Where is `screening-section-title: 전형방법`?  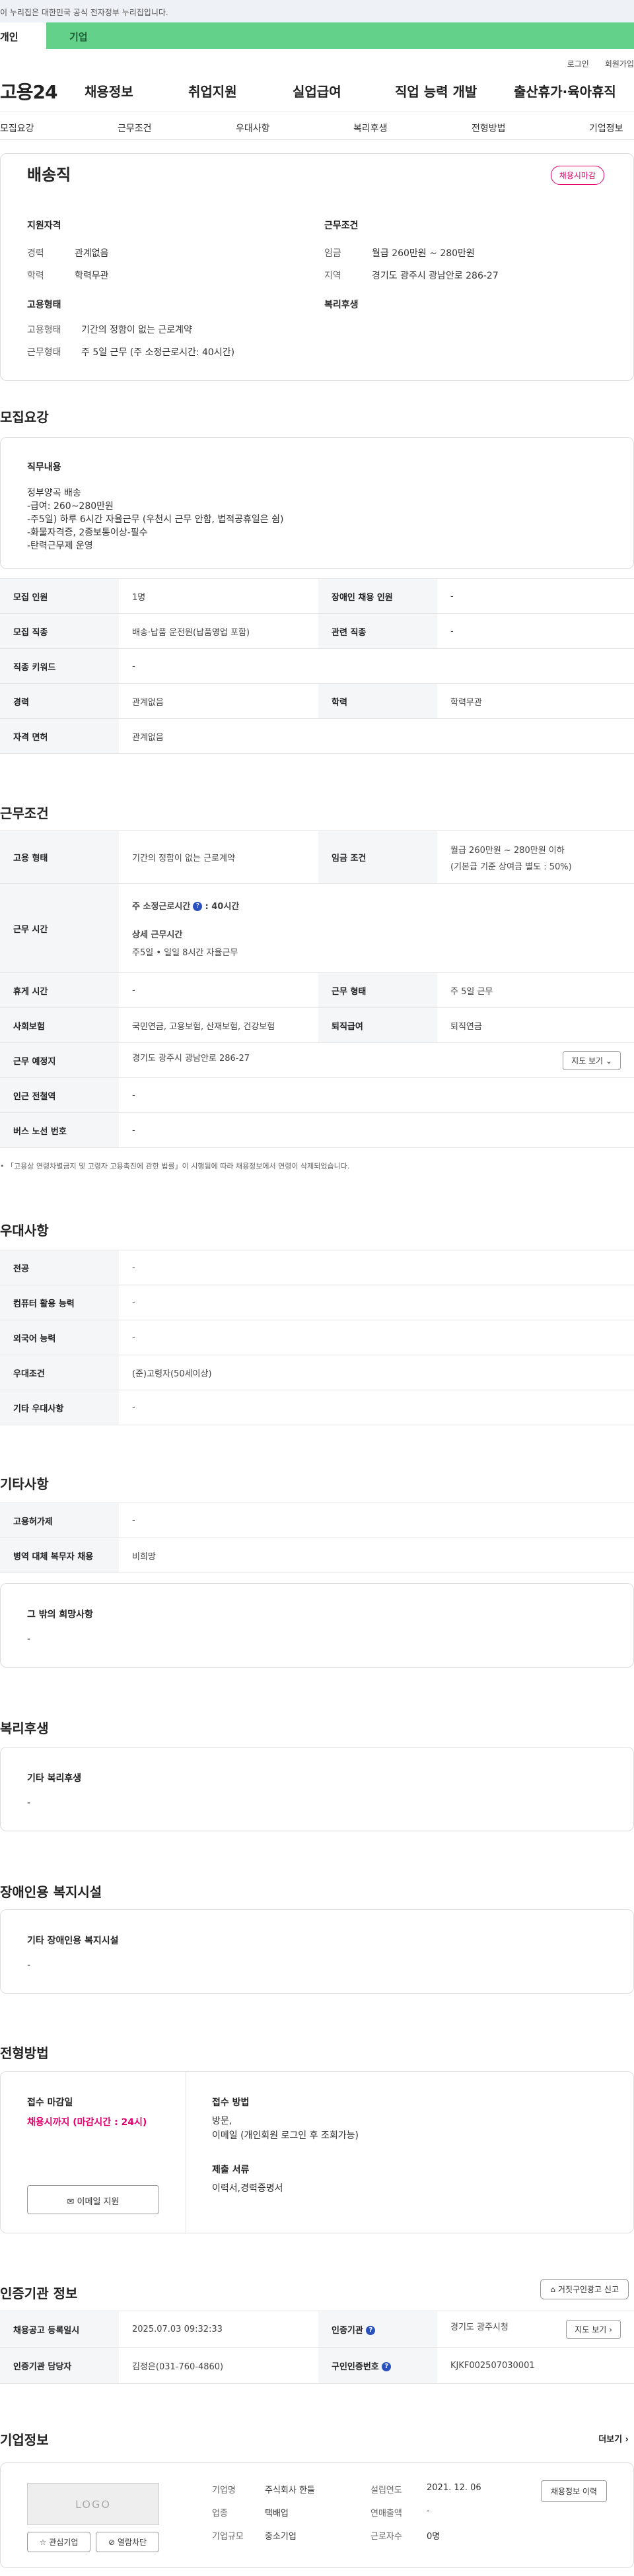
screening-section-title: 전형방법 is located at coordinates (24, 2053).